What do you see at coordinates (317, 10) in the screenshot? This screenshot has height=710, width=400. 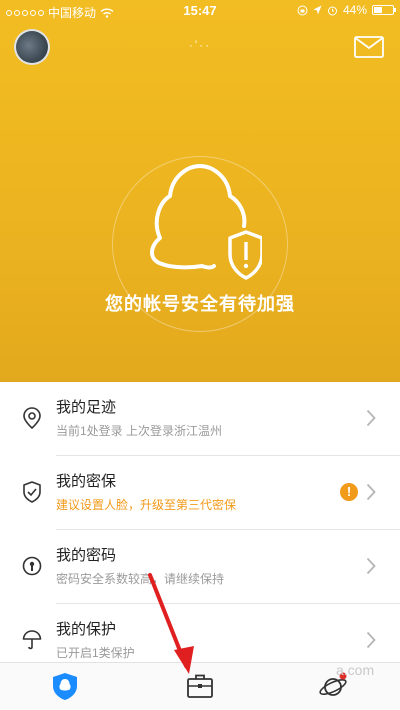 I see `location-arrow-icon` at bounding box center [317, 10].